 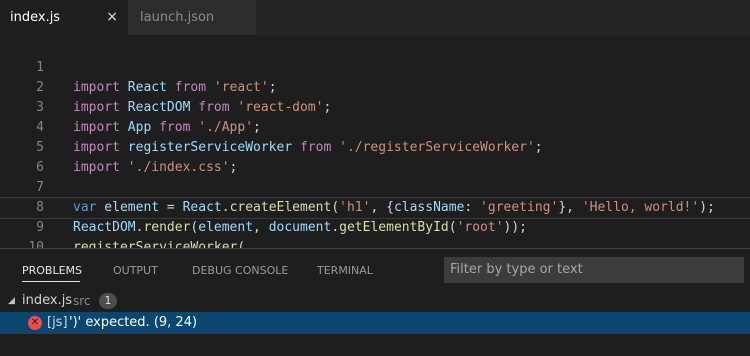 What do you see at coordinates (57, 322) in the screenshot?
I see `problem-source: [js]` at bounding box center [57, 322].